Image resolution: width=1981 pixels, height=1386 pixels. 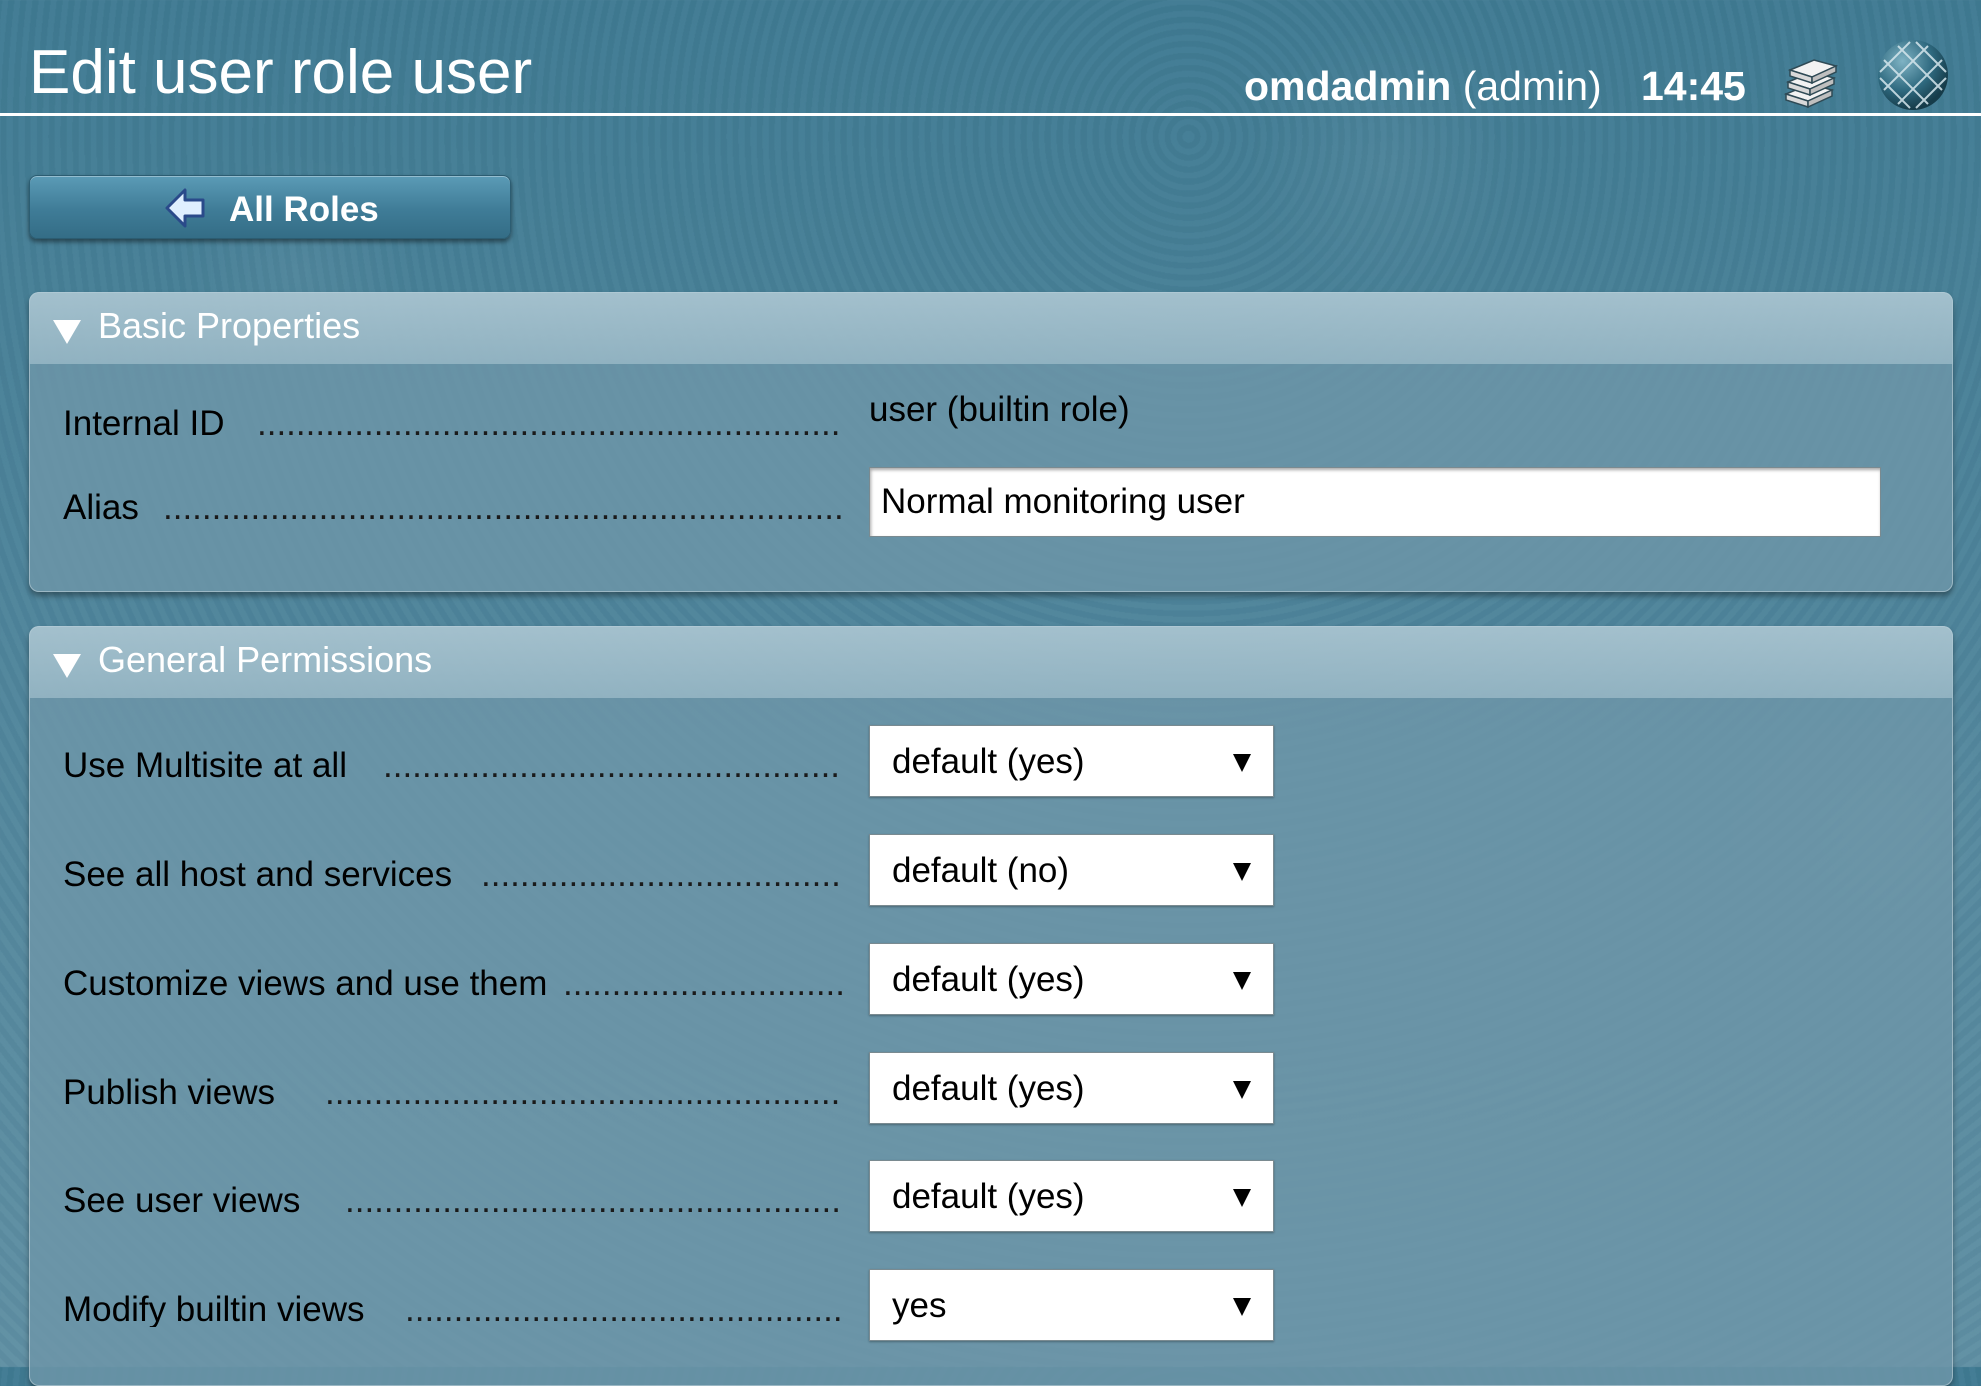 I want to click on internal-id-value: user (builtin role), so click(x=999, y=409).